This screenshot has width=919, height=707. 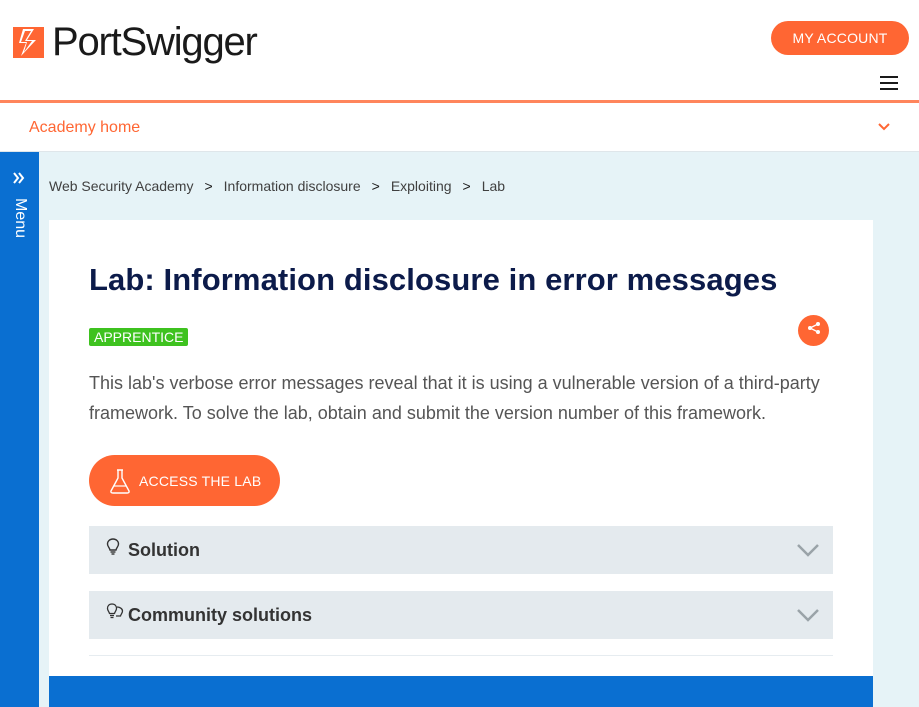 I want to click on portswigger-logo: PortSwigger, so click(x=135, y=42).